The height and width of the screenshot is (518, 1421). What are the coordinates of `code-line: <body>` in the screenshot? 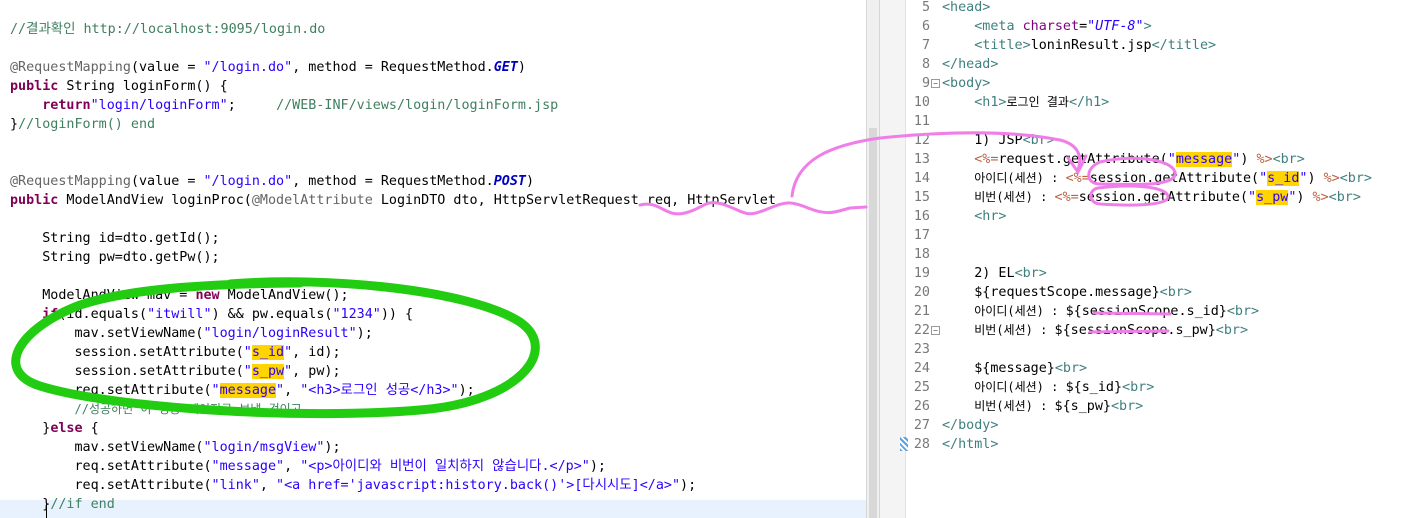 It's located at (966, 83).